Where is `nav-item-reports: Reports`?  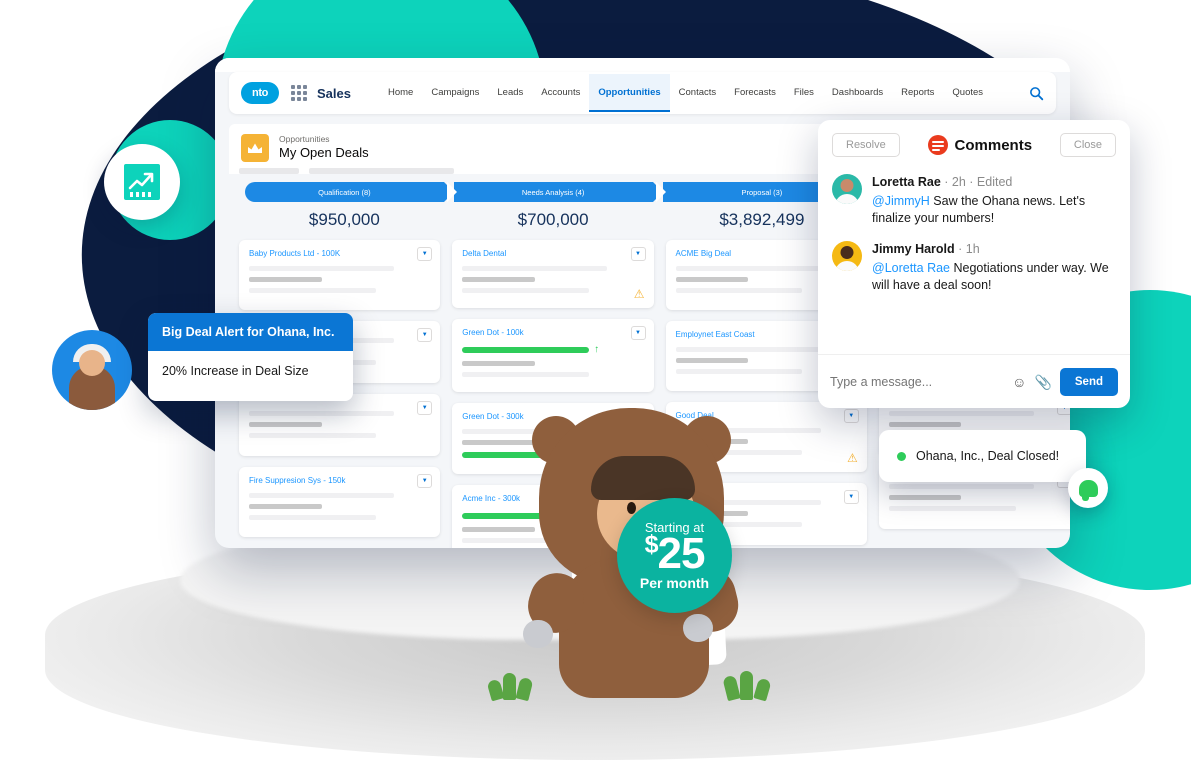 nav-item-reports: Reports is located at coordinates (917, 93).